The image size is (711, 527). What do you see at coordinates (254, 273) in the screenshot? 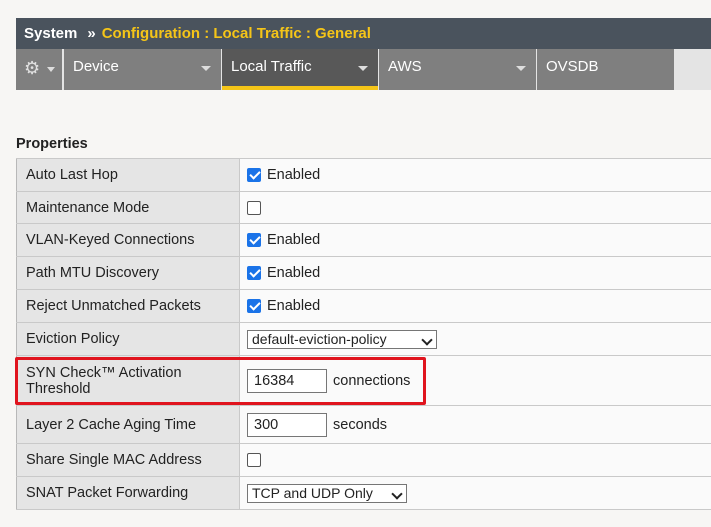
I see `path-mtu-checkbox` at bounding box center [254, 273].